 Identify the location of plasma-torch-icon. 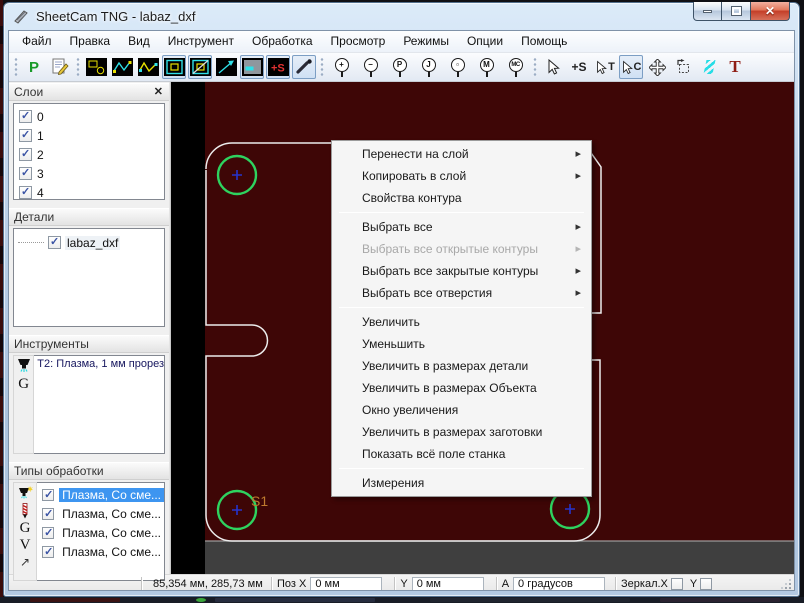
(24, 366).